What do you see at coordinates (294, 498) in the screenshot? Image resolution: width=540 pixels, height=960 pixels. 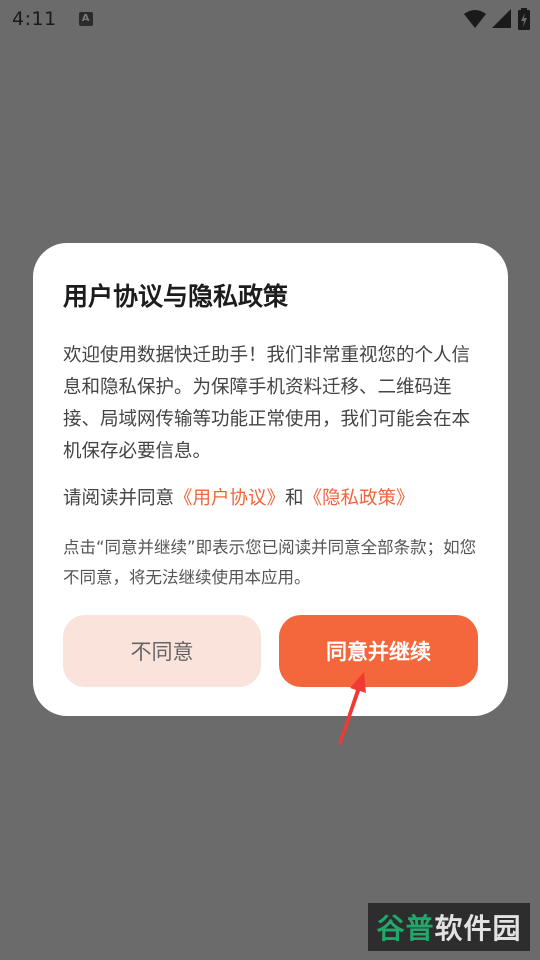 I see `prompt-and: 和` at bounding box center [294, 498].